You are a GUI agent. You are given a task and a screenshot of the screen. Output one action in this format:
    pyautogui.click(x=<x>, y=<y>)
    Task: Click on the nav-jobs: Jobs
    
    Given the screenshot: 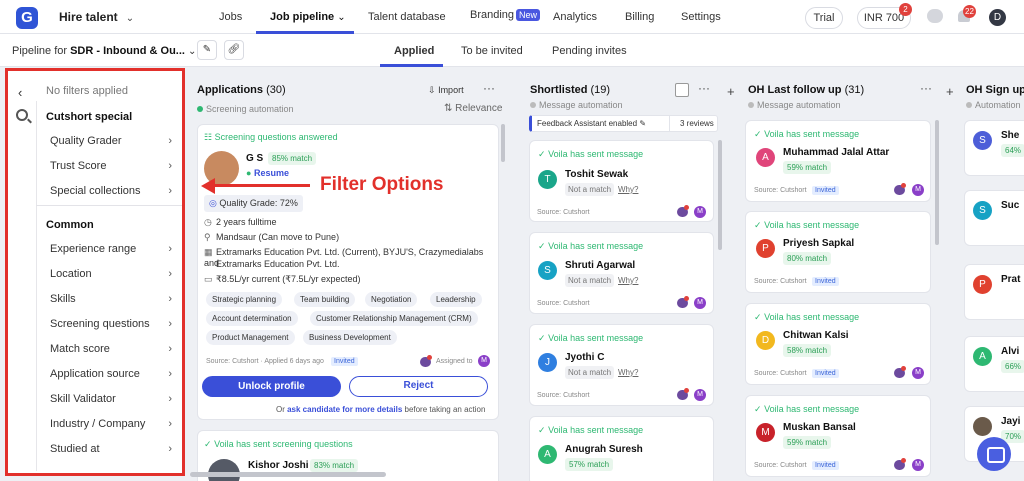 What is the action you would take?
    pyautogui.click(x=230, y=17)
    